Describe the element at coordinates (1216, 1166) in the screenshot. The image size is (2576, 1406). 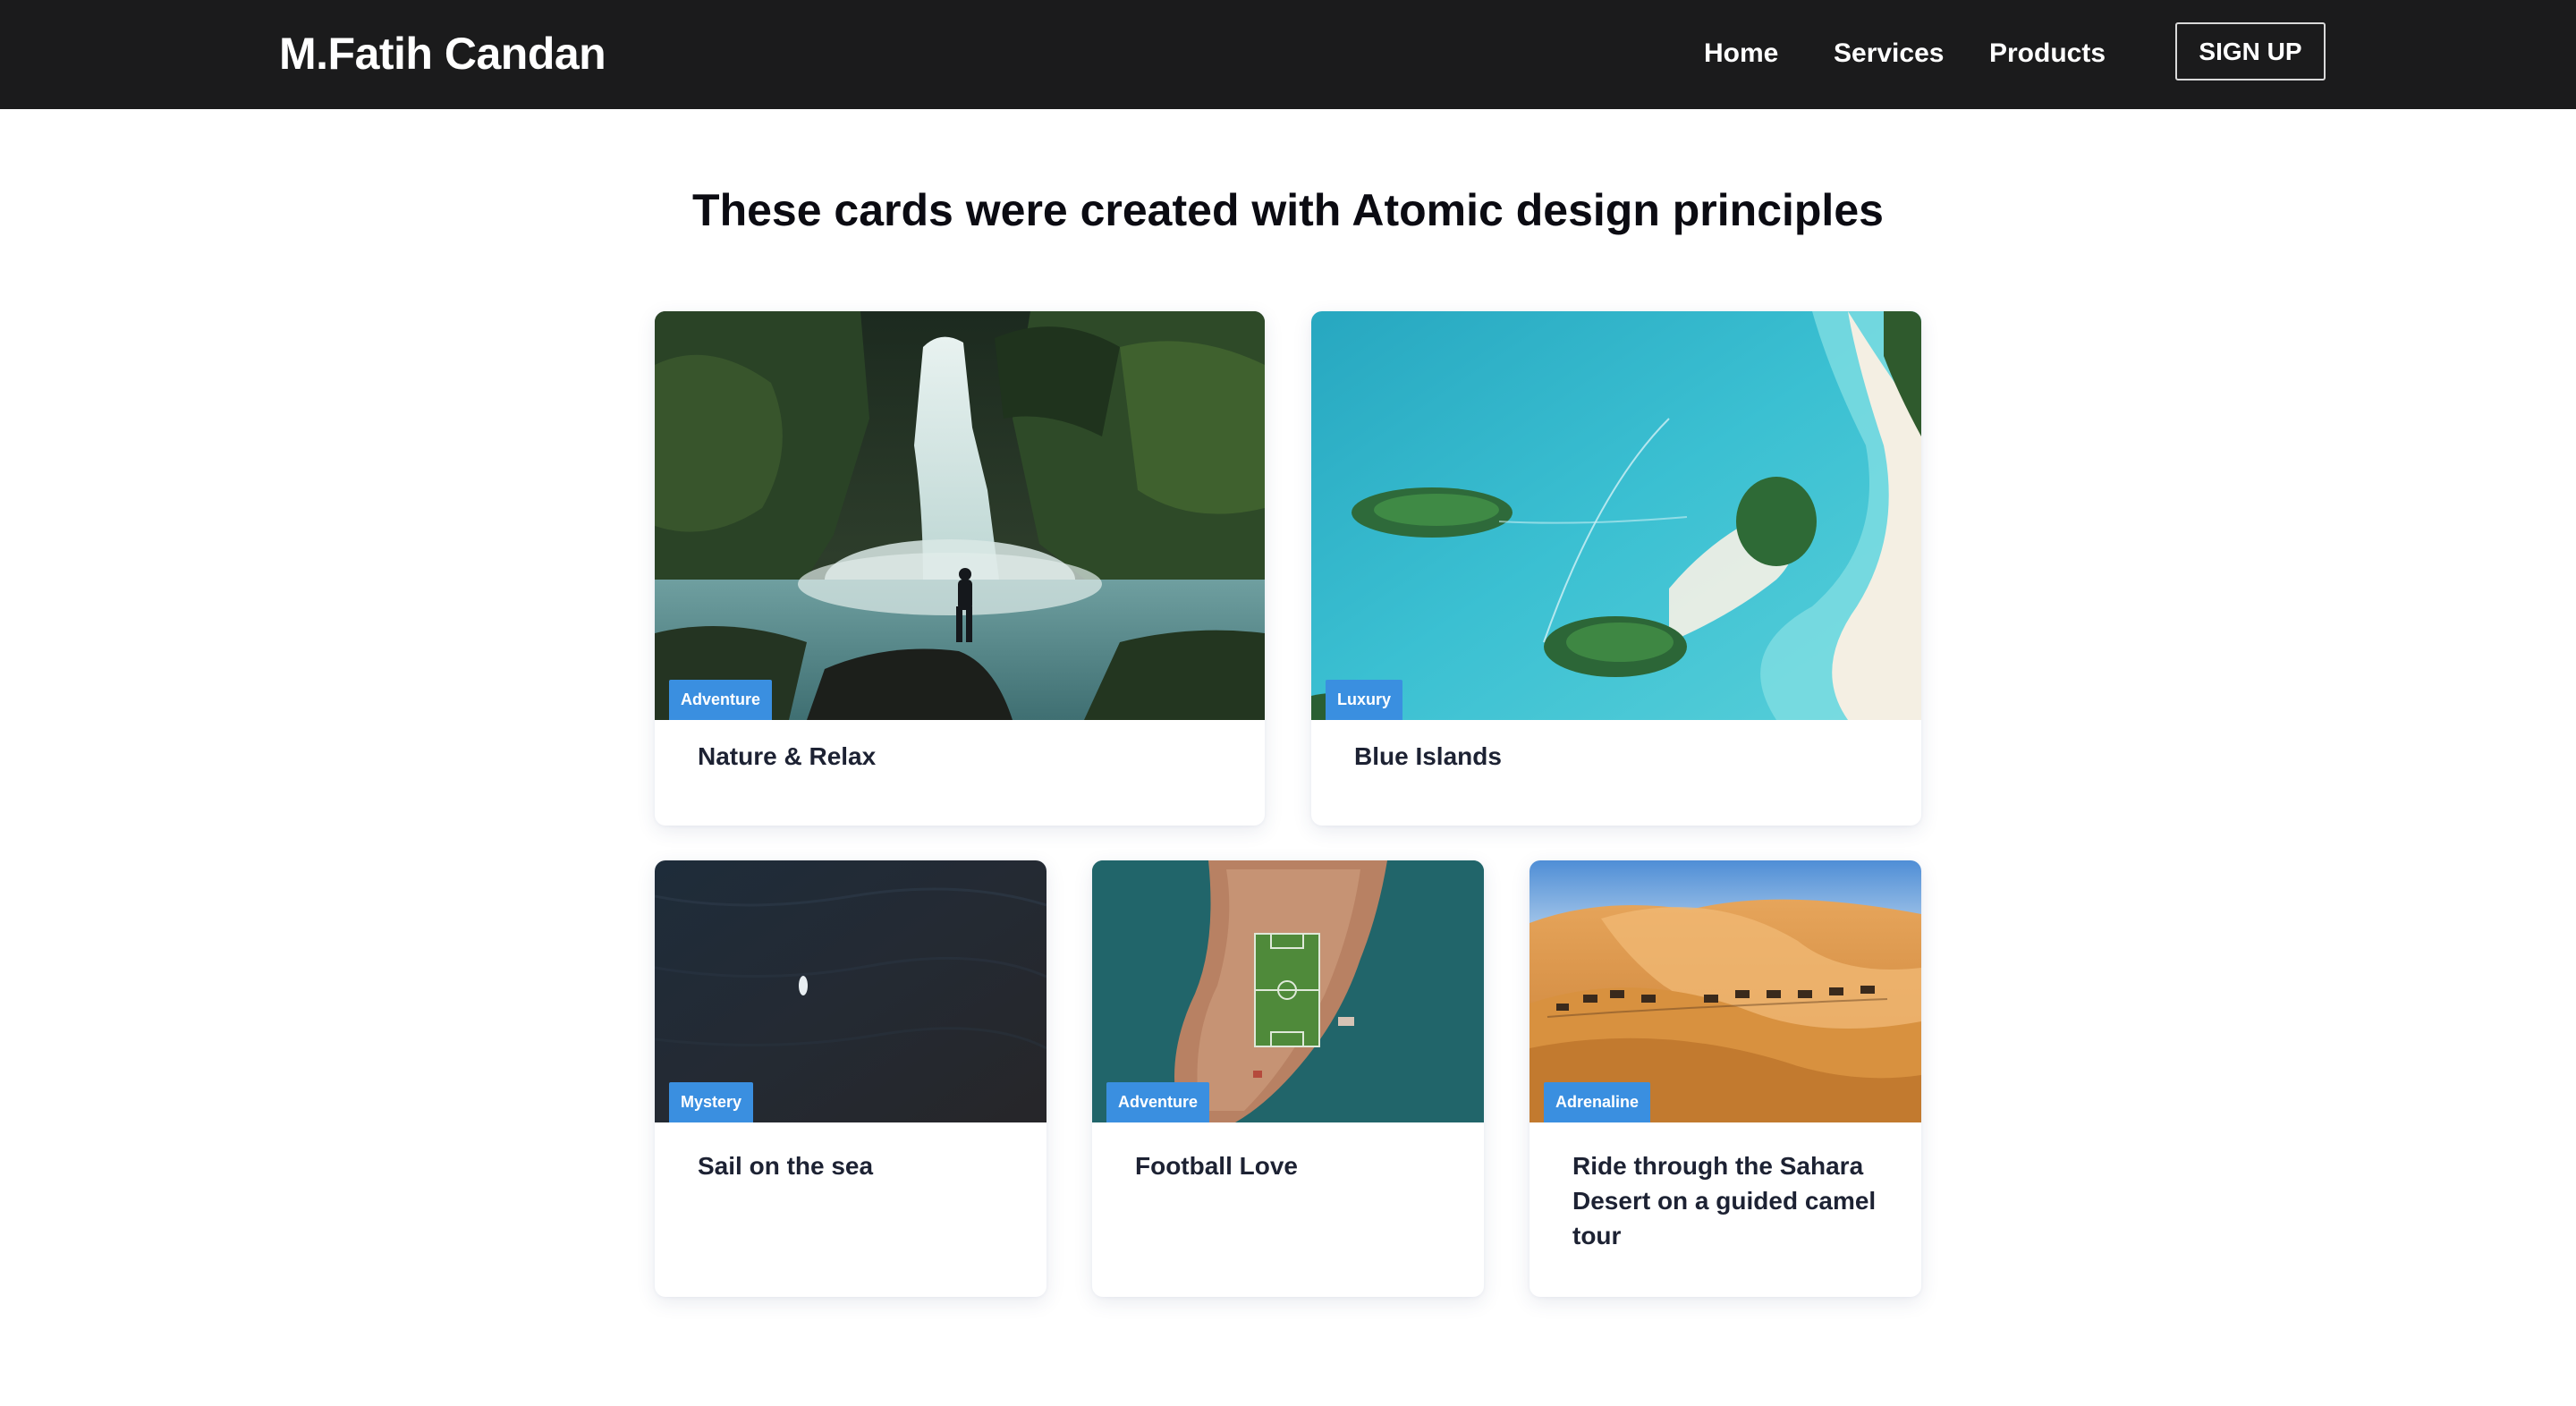
I see `card-title: Football Love` at that location.